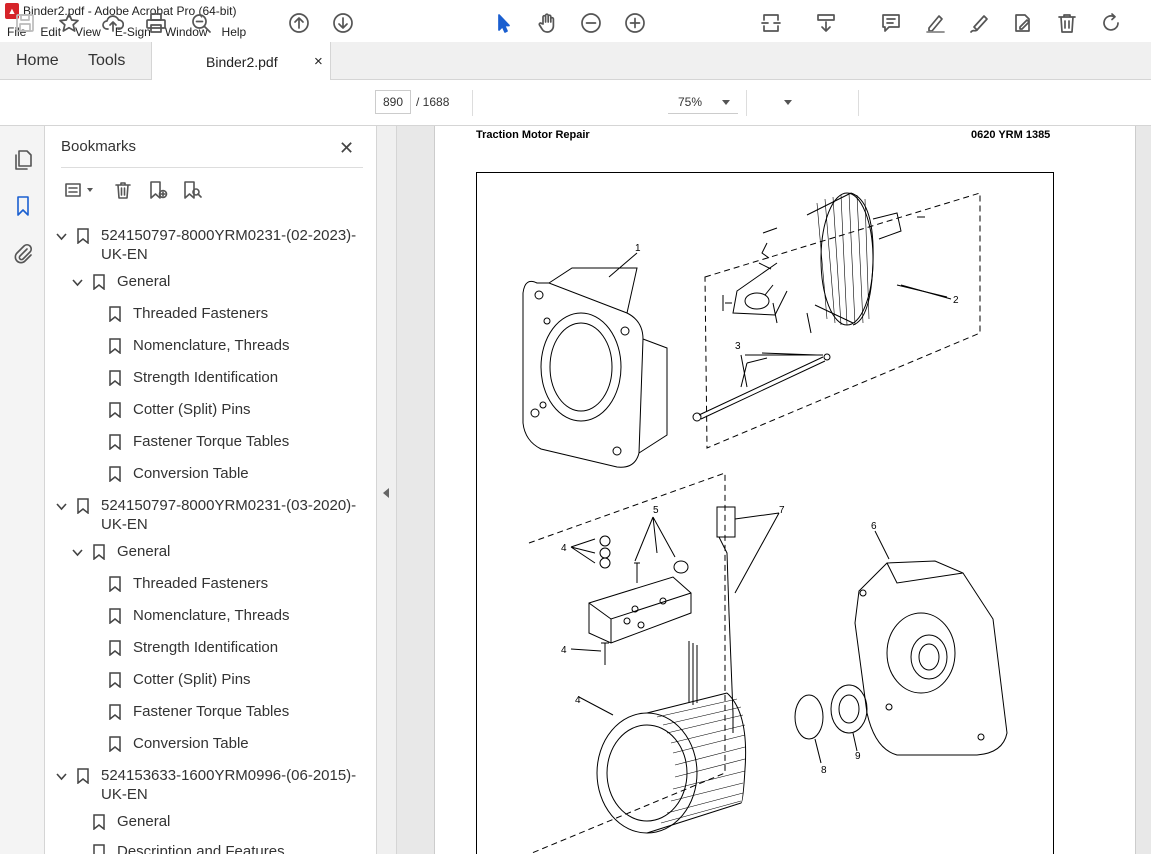 The height and width of the screenshot is (854, 1151). Describe the element at coordinates (433, 102) in the screenshot. I see `page-total: / 1688` at that location.